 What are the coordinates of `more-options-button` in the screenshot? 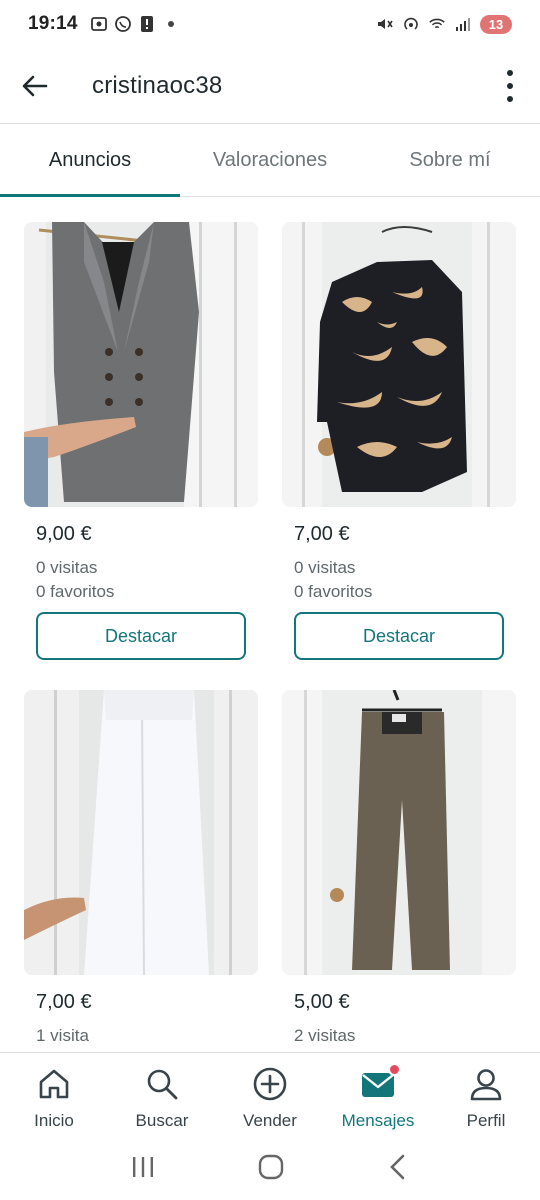 It's located at (510, 86).